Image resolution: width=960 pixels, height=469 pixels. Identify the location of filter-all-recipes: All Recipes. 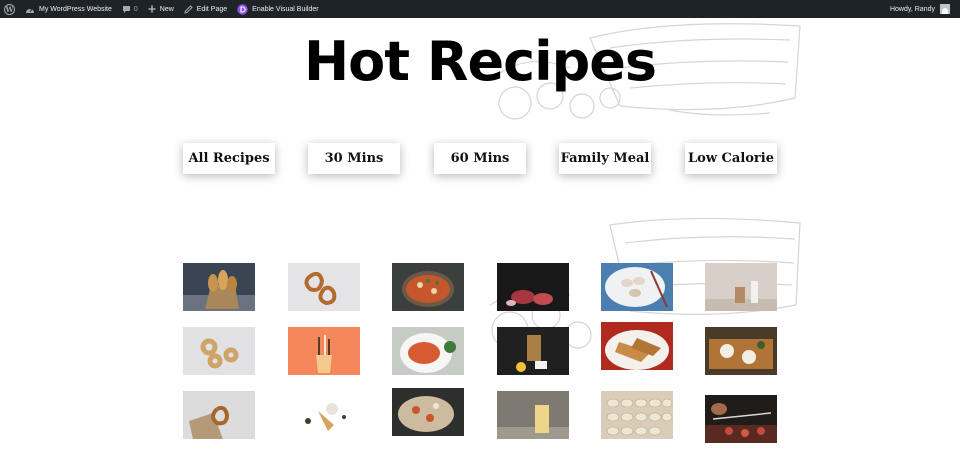
(229, 158).